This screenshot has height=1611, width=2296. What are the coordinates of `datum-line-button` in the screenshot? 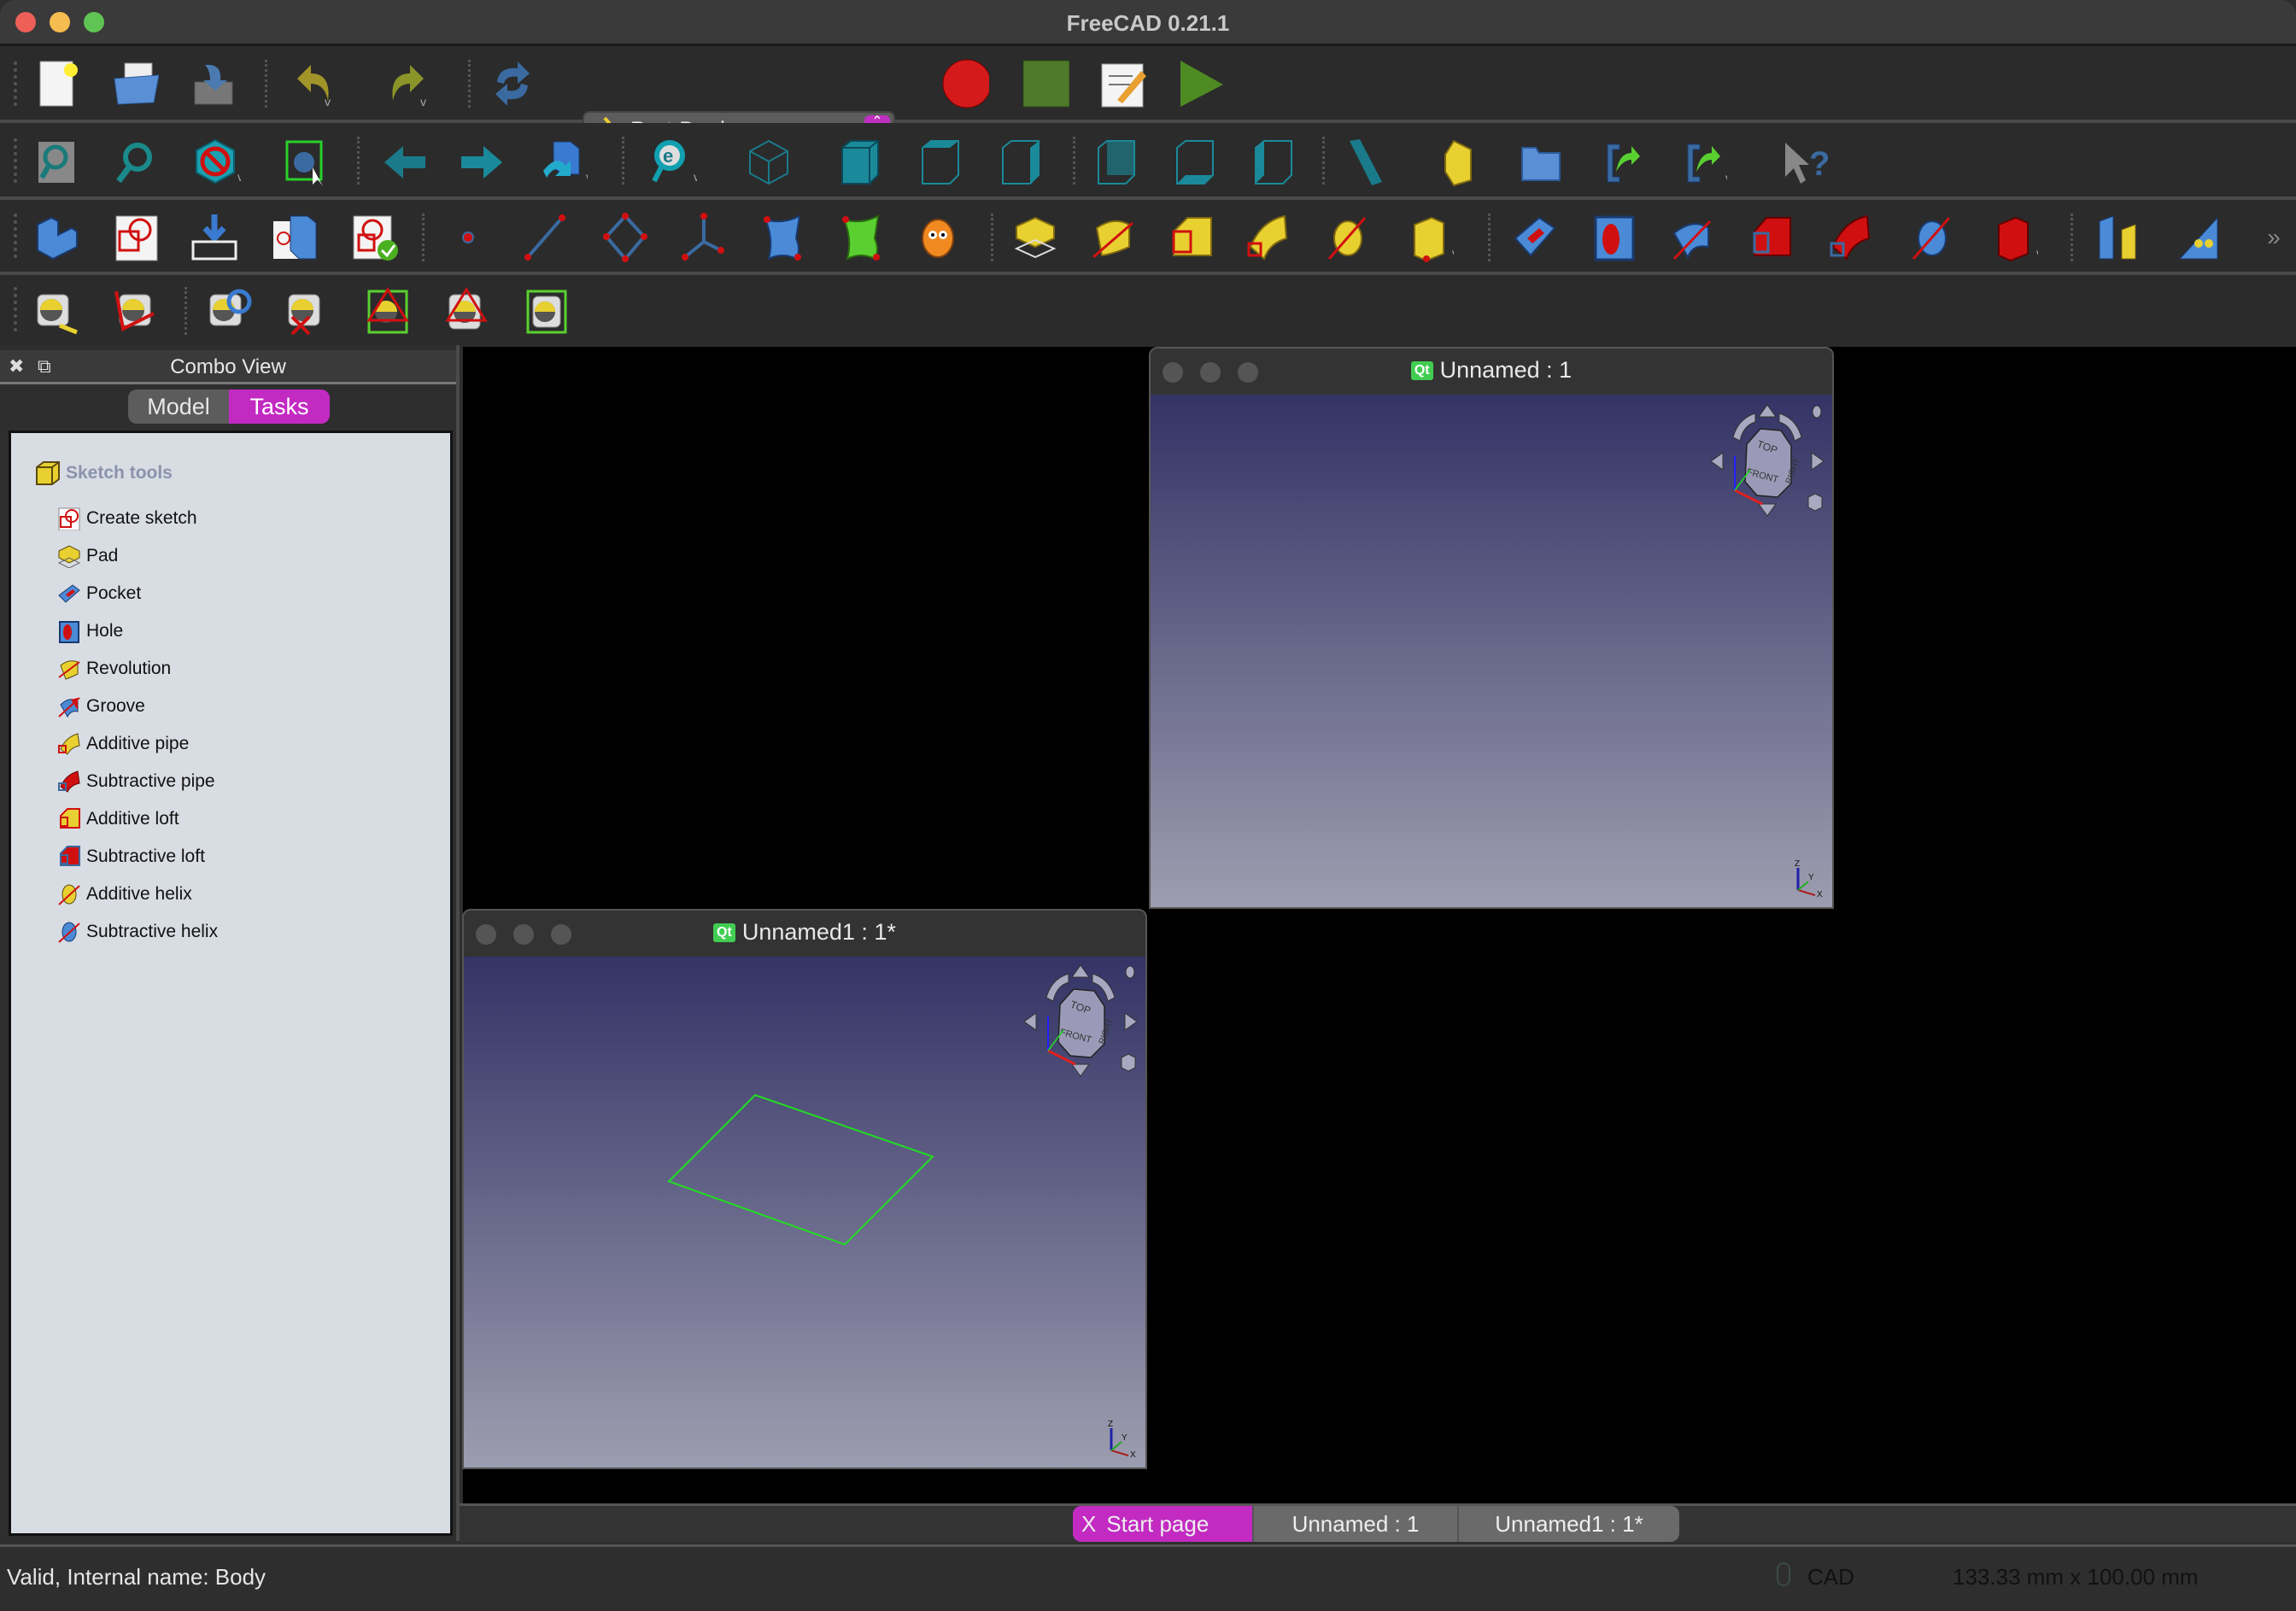 It's located at (545, 237).